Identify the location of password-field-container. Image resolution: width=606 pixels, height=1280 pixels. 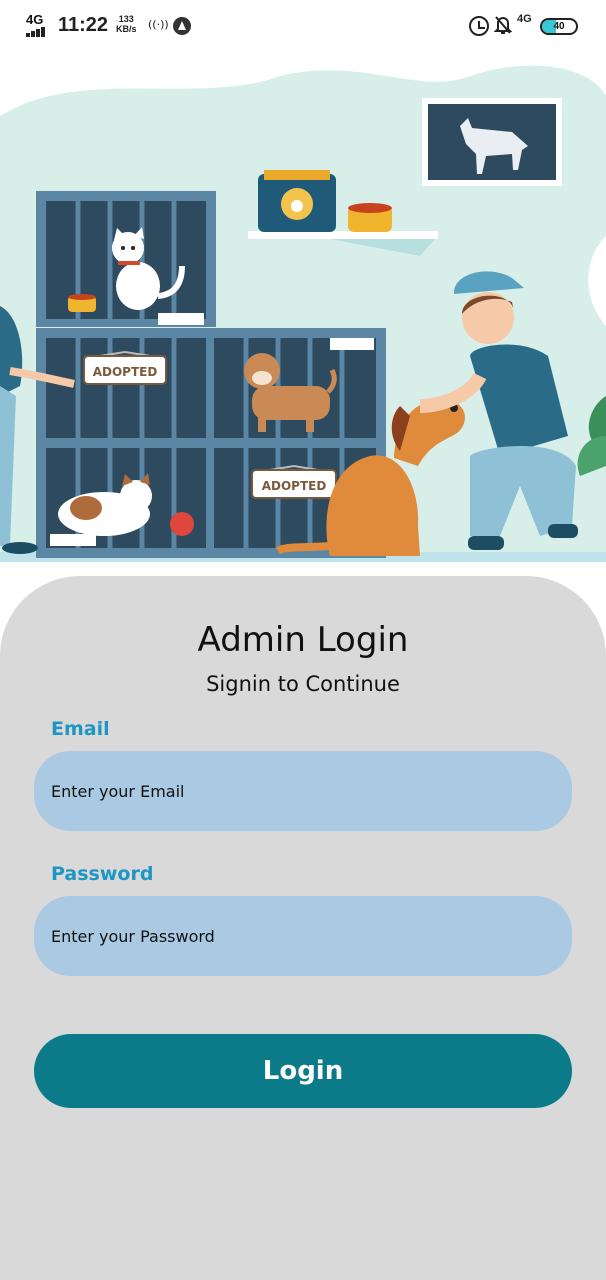
(303, 936).